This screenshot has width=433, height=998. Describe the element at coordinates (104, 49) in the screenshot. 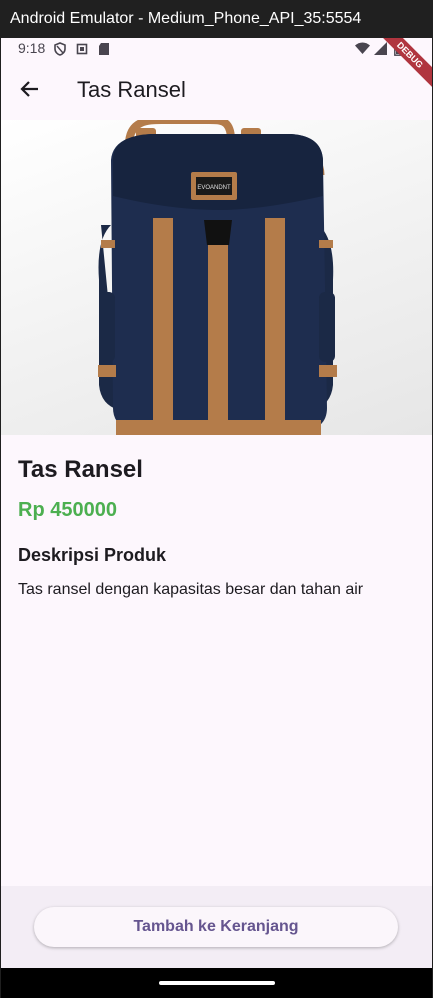

I see `sd-card-icon` at that location.